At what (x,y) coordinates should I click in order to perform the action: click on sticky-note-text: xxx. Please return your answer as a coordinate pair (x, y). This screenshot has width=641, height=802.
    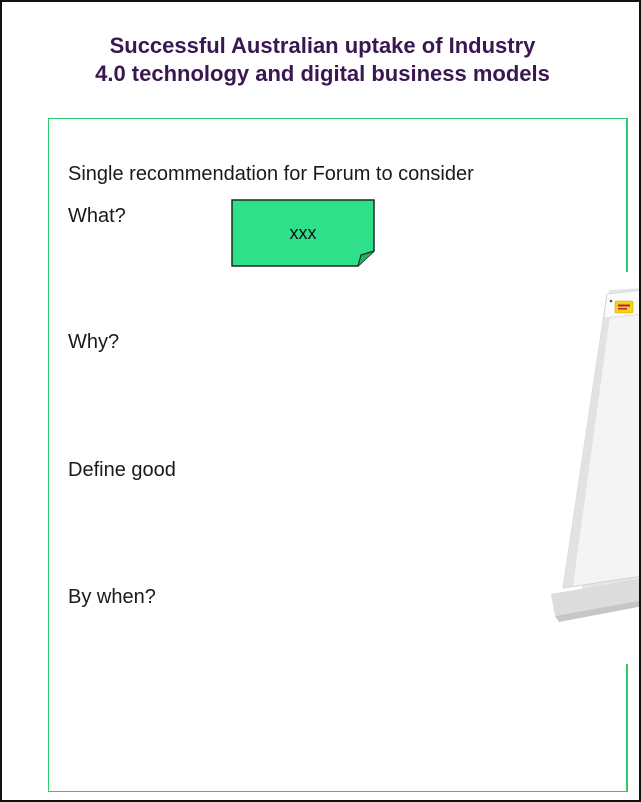
    Looking at the image, I should click on (303, 233).